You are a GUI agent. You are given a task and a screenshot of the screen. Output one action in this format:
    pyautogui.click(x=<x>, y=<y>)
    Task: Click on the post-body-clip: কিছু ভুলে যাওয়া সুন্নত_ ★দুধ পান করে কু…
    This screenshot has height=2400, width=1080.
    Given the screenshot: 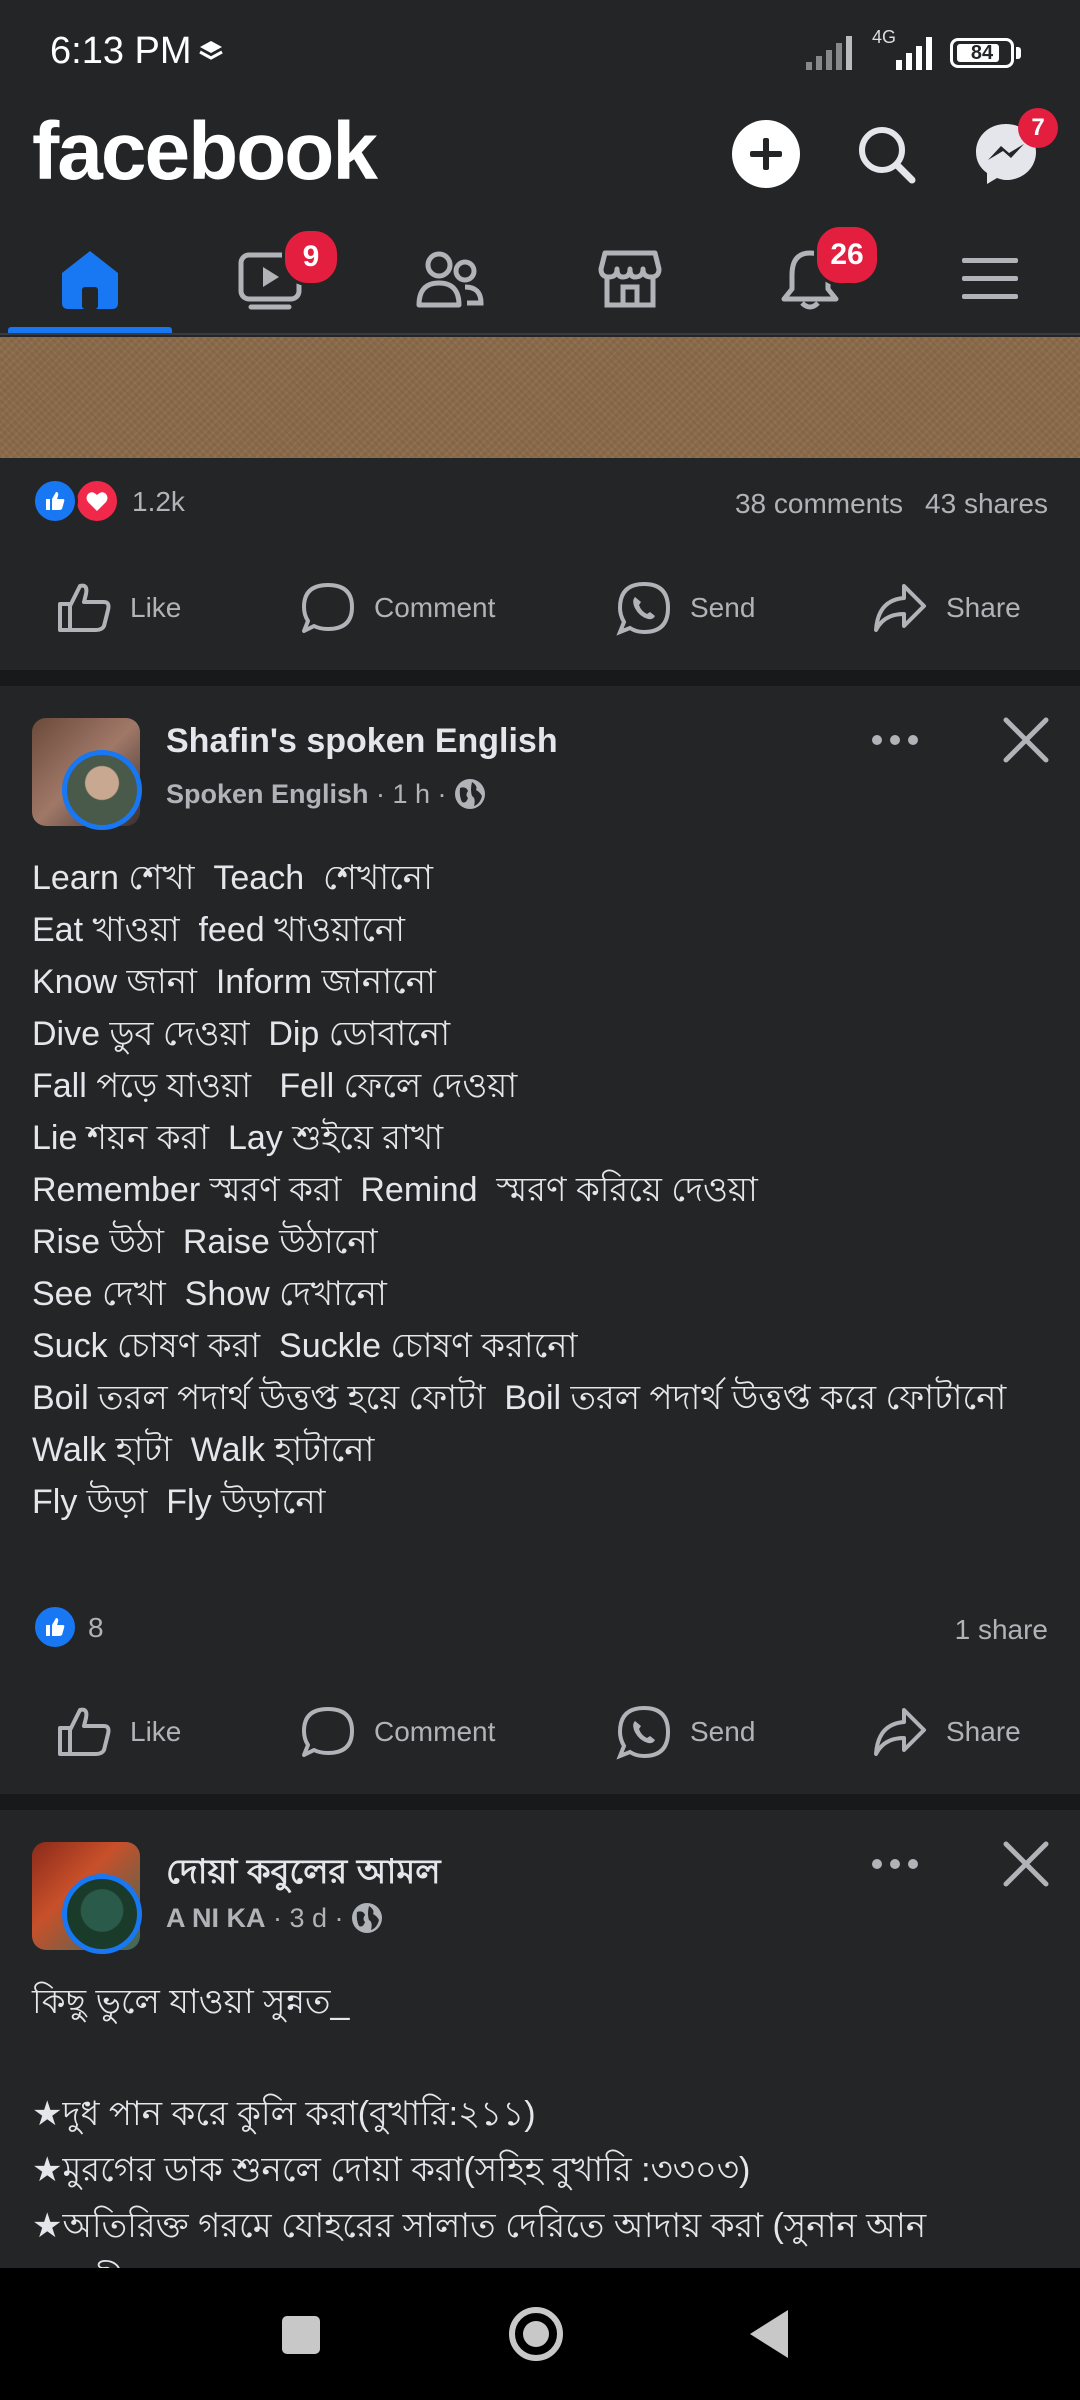 What is the action you would take?
    pyautogui.click(x=540, y=2119)
    